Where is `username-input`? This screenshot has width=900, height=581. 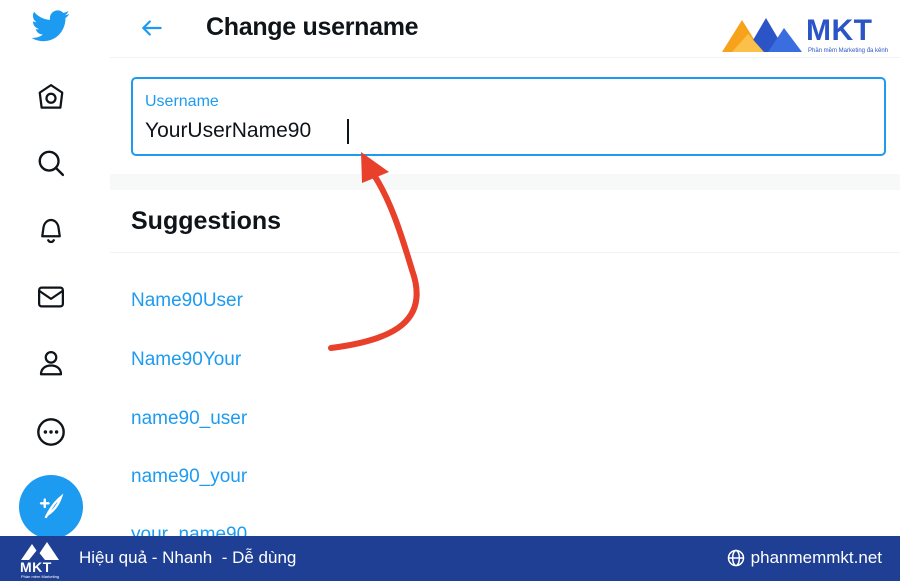 username-input is located at coordinates (493, 131).